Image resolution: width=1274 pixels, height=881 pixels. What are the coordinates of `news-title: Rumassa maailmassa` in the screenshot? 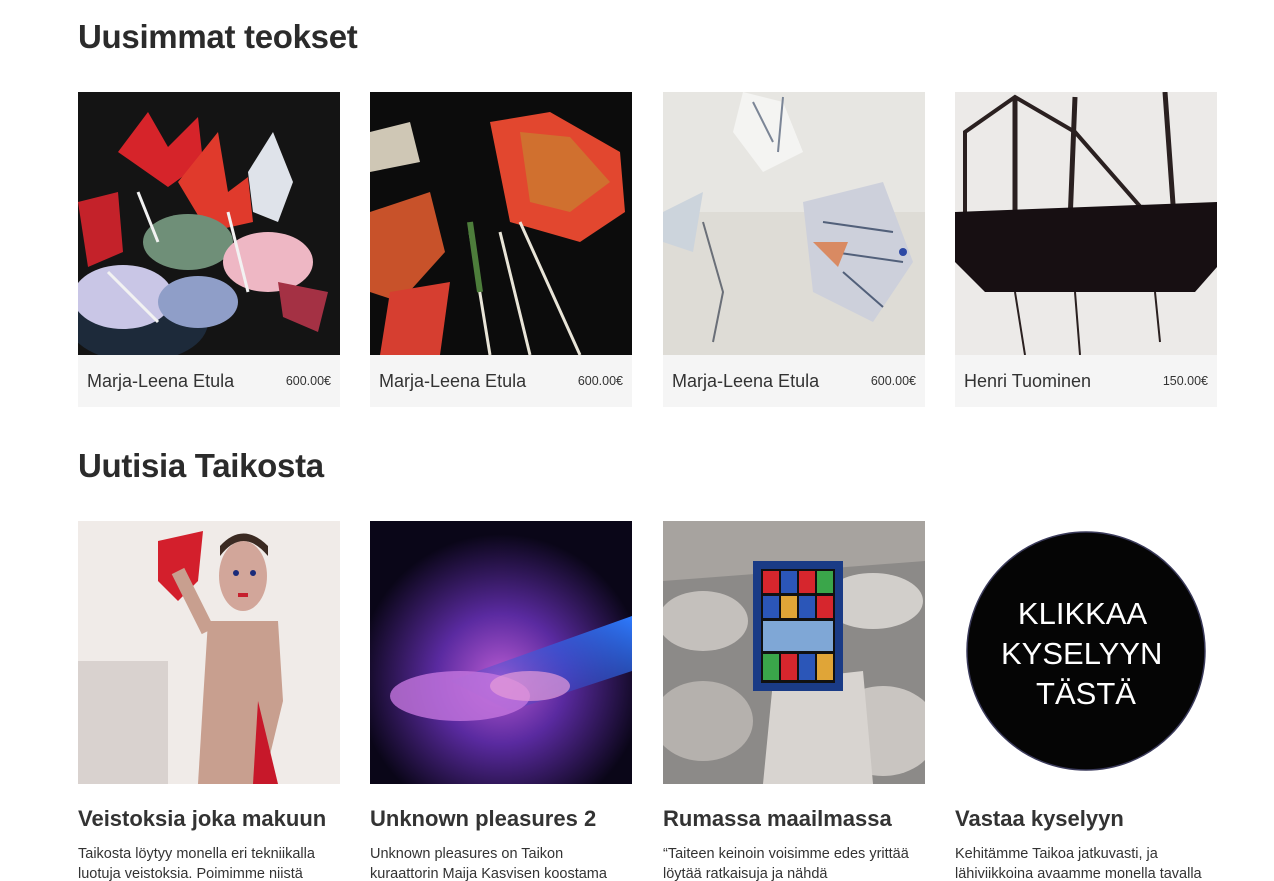 It's located at (794, 819).